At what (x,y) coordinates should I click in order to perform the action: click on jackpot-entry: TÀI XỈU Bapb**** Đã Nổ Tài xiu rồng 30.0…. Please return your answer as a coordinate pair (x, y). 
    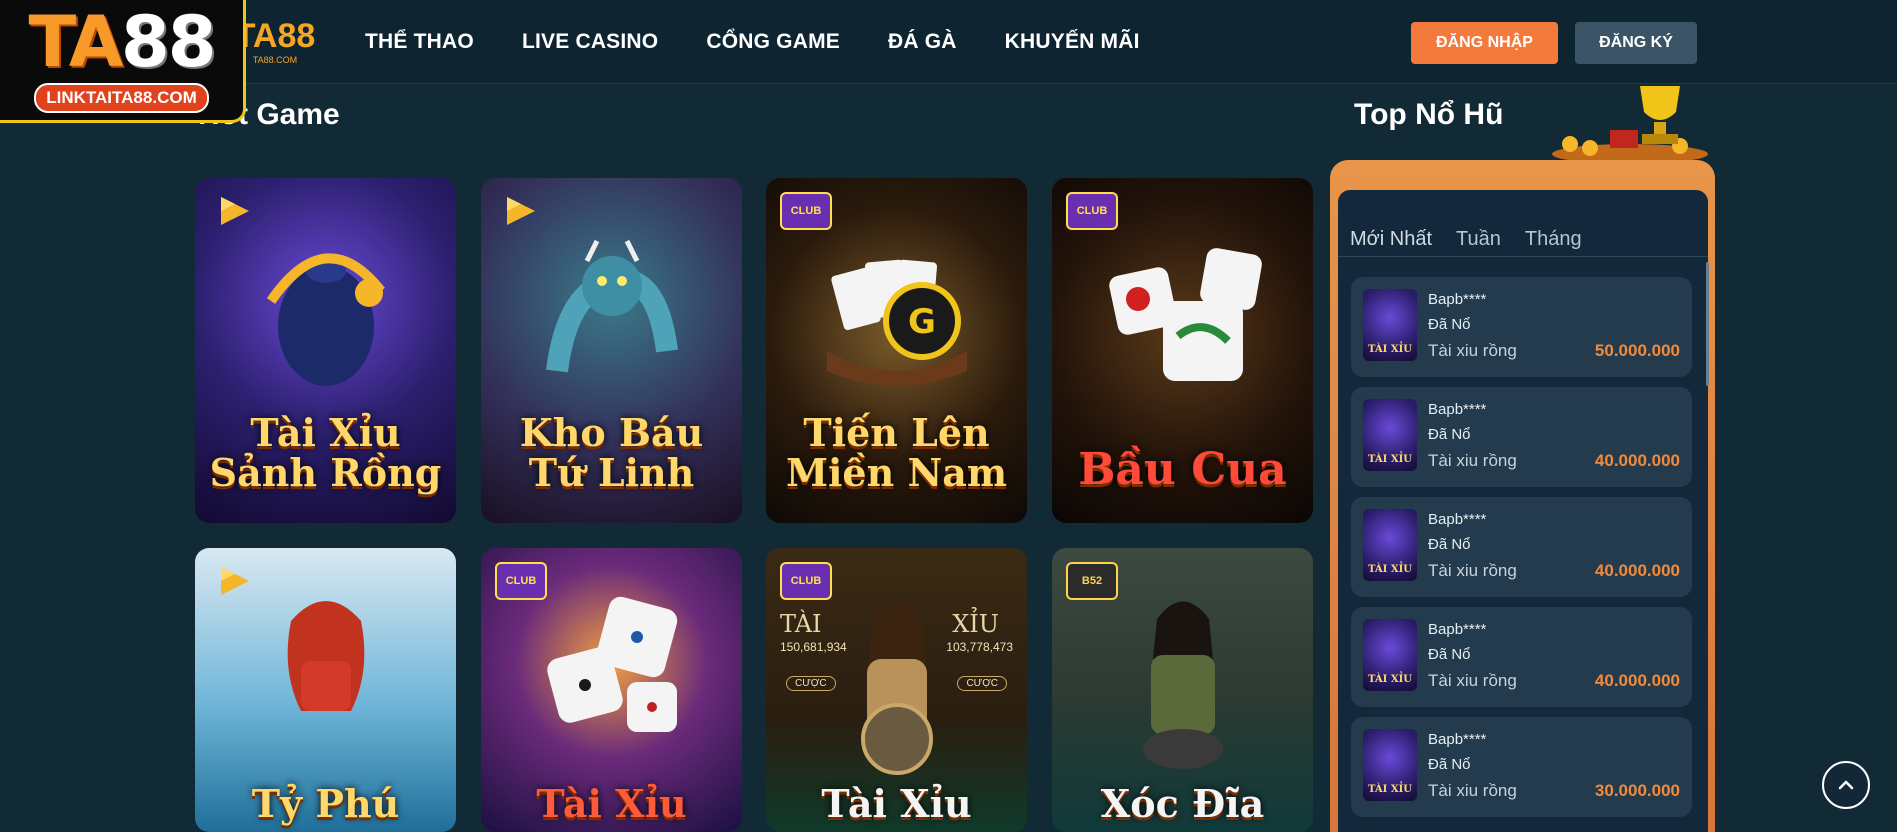
    Looking at the image, I should click on (1521, 767).